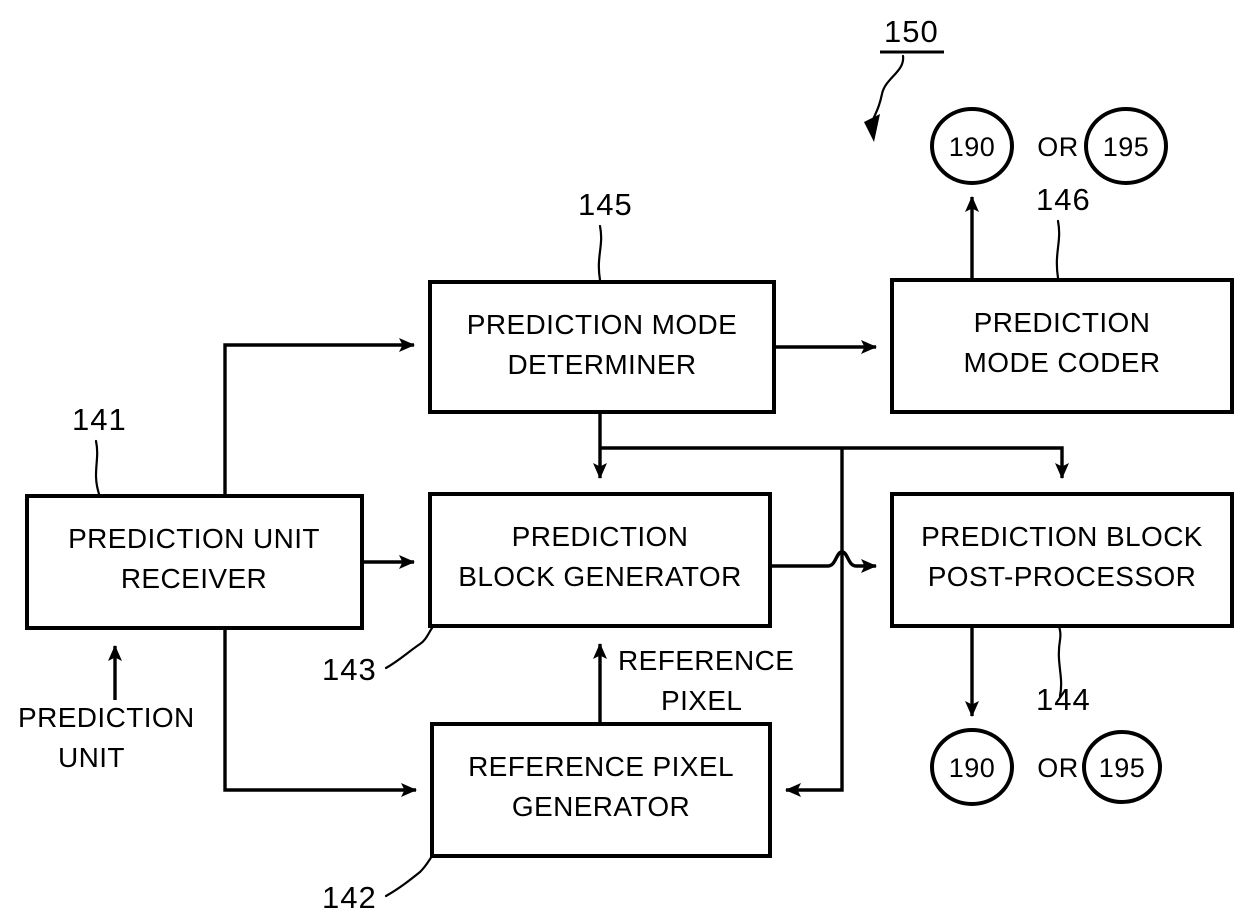  I want to click on reference-142: 142, so click(378, 884).